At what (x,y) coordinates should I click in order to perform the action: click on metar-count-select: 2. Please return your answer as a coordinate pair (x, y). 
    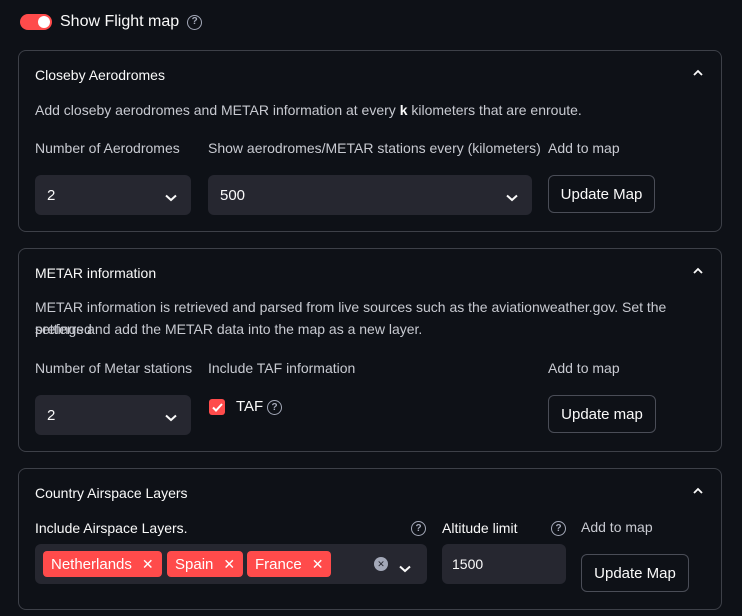
    Looking at the image, I should click on (113, 415).